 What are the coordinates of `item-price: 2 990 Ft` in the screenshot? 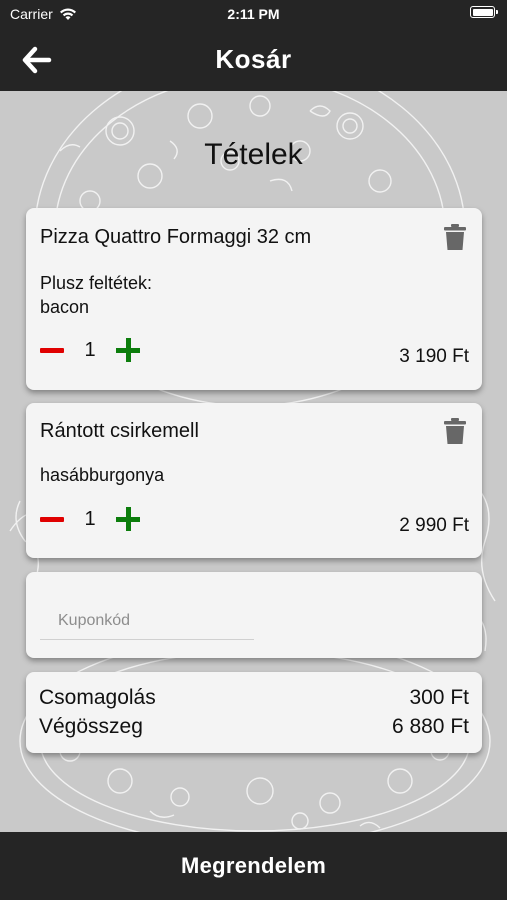 It's located at (434, 525).